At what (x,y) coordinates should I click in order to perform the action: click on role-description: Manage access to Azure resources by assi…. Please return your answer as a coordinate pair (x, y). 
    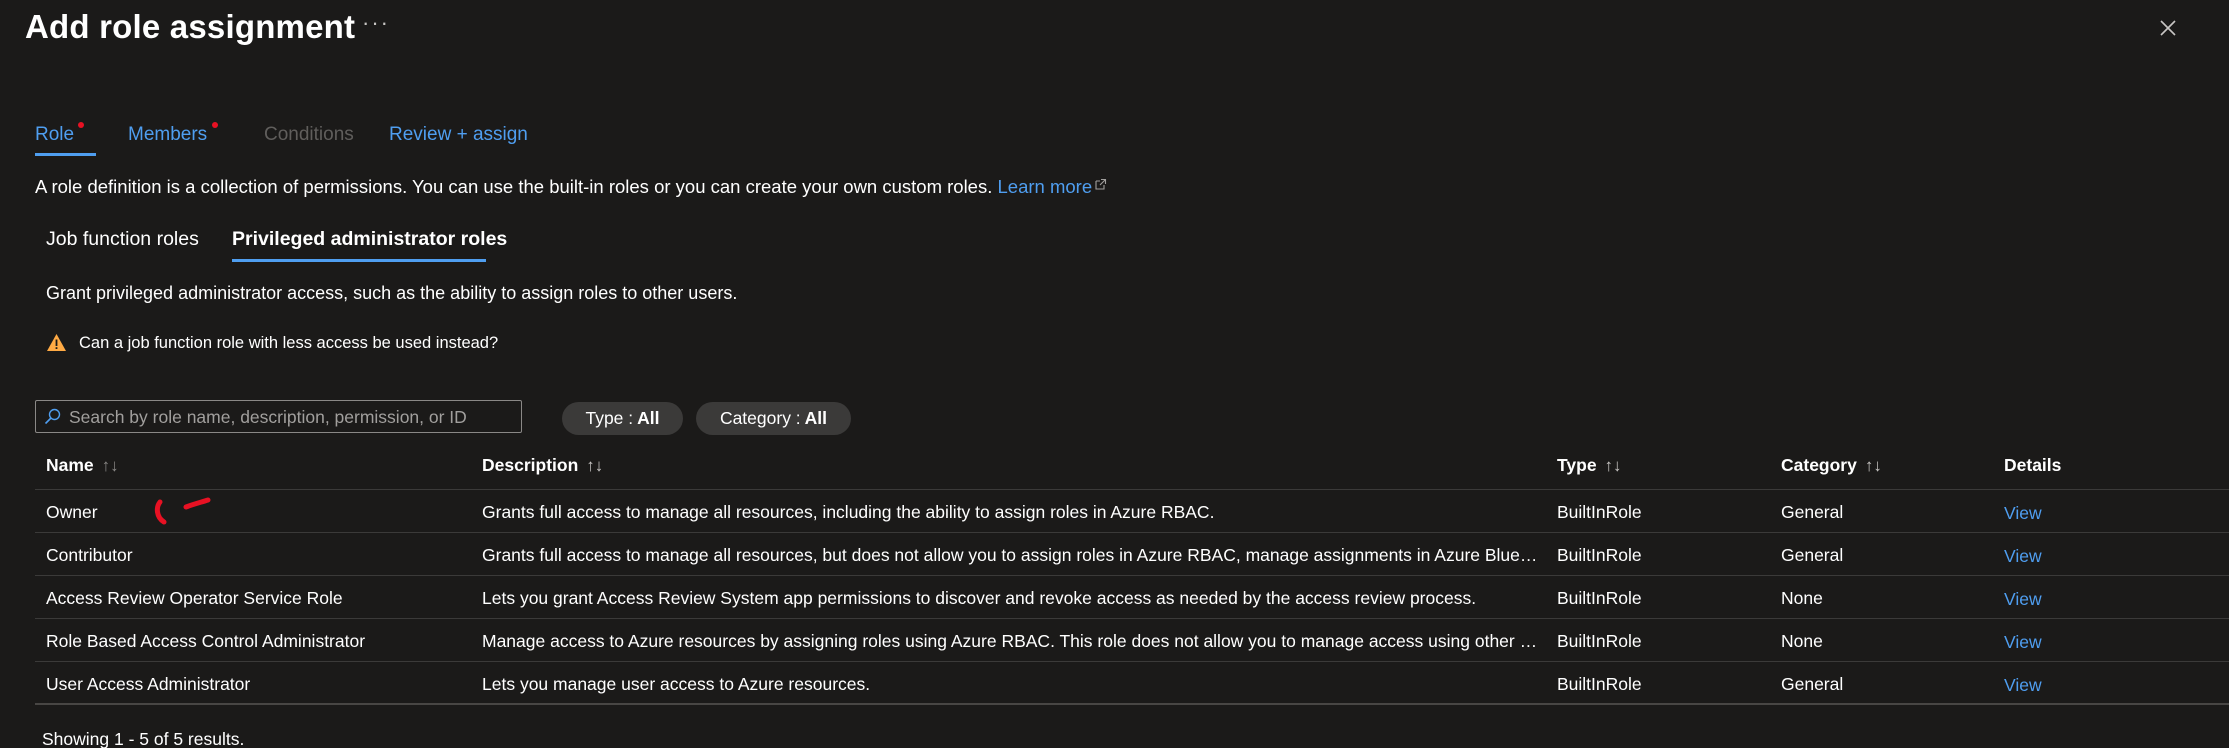
    Looking at the image, I should click on (1013, 641).